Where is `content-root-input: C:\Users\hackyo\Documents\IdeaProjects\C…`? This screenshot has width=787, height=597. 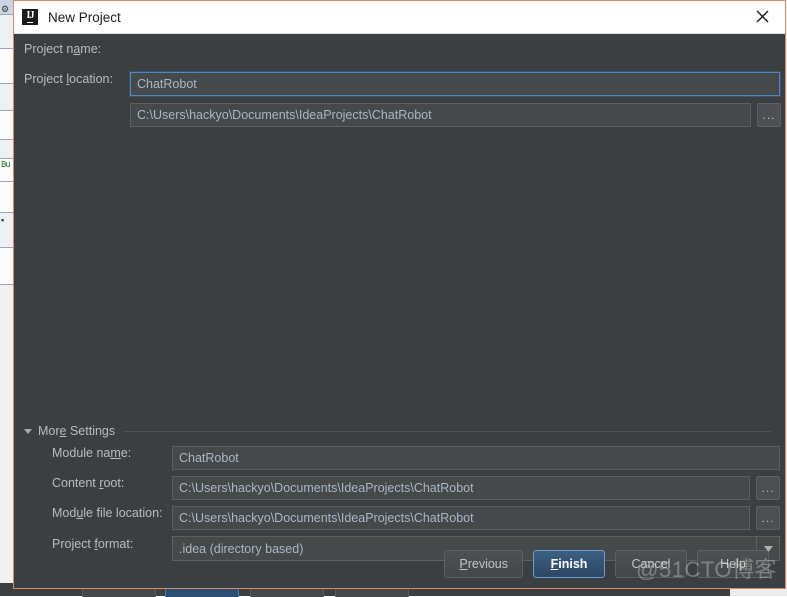
content-root-input: C:\Users\hackyo\Documents\IdeaProjects\C… is located at coordinates (461, 488).